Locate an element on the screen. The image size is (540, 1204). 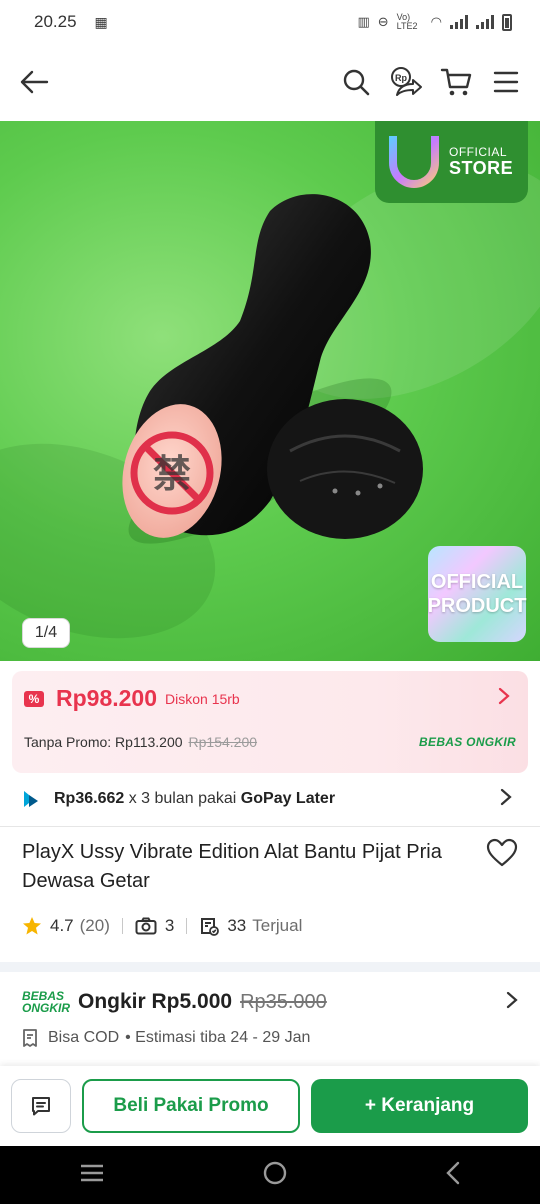
official-product-line1: OFFICIAL is located at coordinates (477, 582).